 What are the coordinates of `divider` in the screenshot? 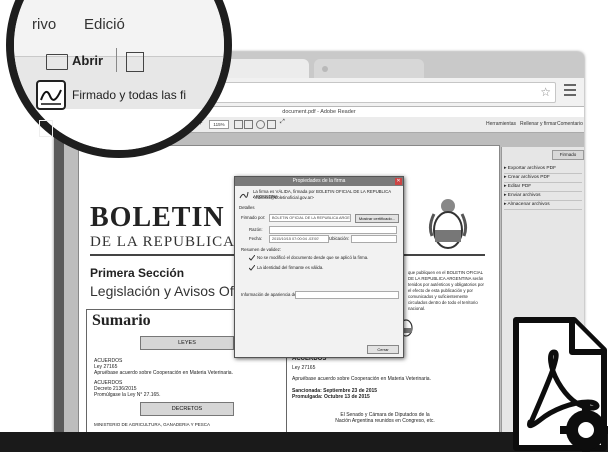 It's located at (86, 370).